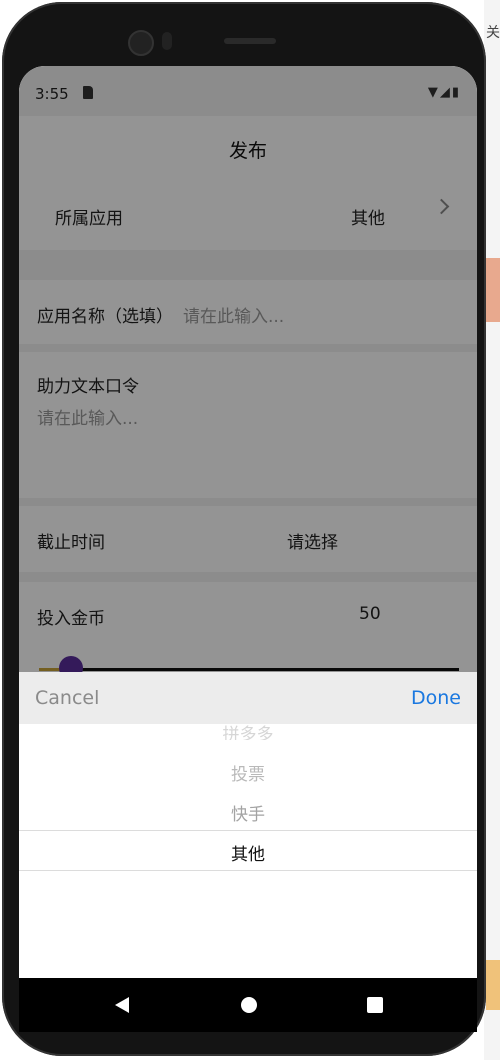 The image size is (500, 1060). I want to click on home-icon, so click(249, 1005).